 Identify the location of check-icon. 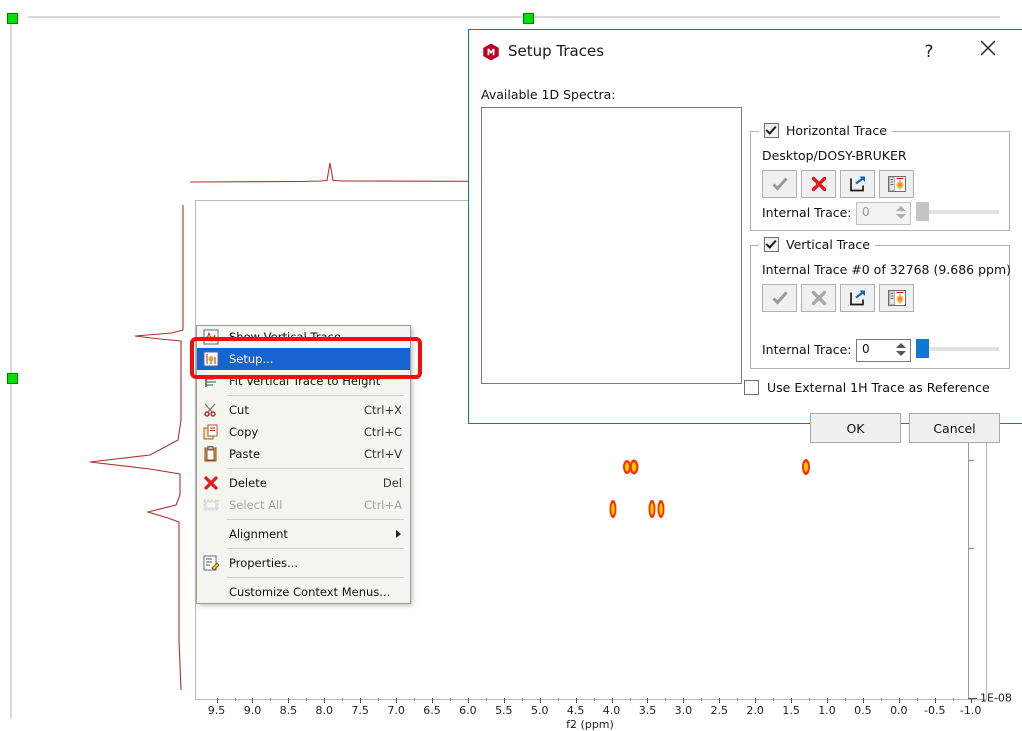
(779, 298).